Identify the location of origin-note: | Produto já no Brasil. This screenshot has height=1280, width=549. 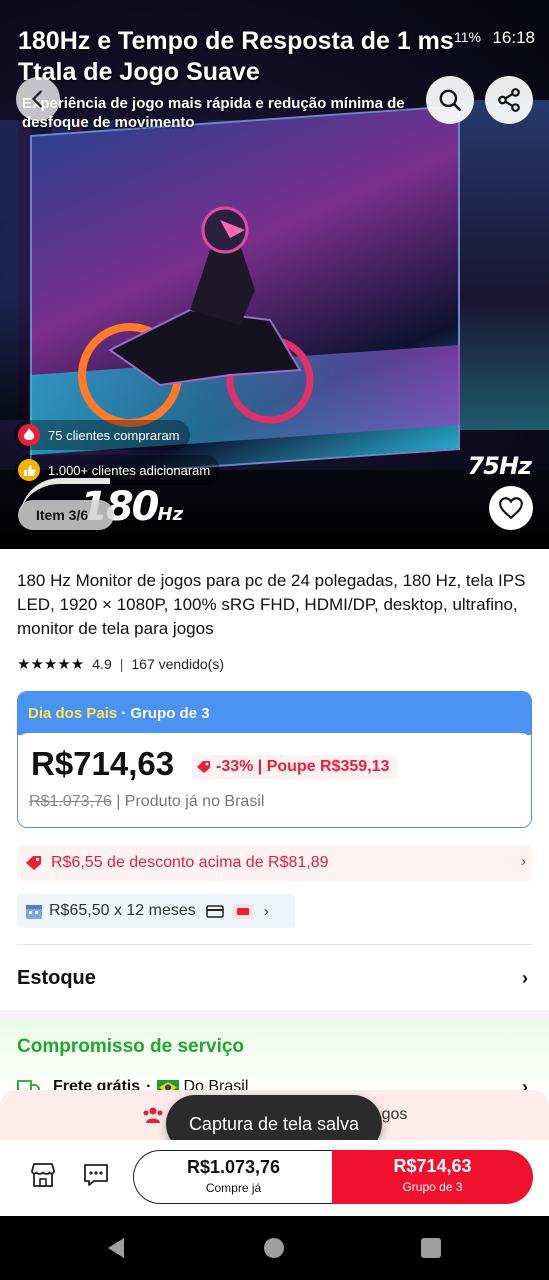
(190, 801).